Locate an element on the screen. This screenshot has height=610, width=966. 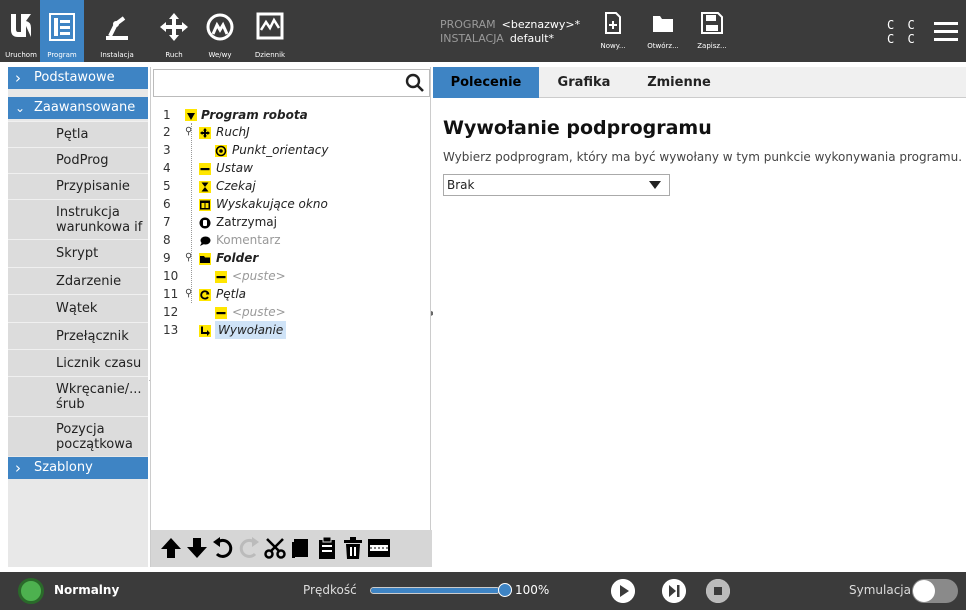
undo-icon is located at coordinates (223, 548).